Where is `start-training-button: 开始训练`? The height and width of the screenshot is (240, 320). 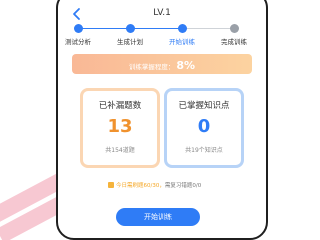
start-training-button: 开始训练 is located at coordinates (158, 217).